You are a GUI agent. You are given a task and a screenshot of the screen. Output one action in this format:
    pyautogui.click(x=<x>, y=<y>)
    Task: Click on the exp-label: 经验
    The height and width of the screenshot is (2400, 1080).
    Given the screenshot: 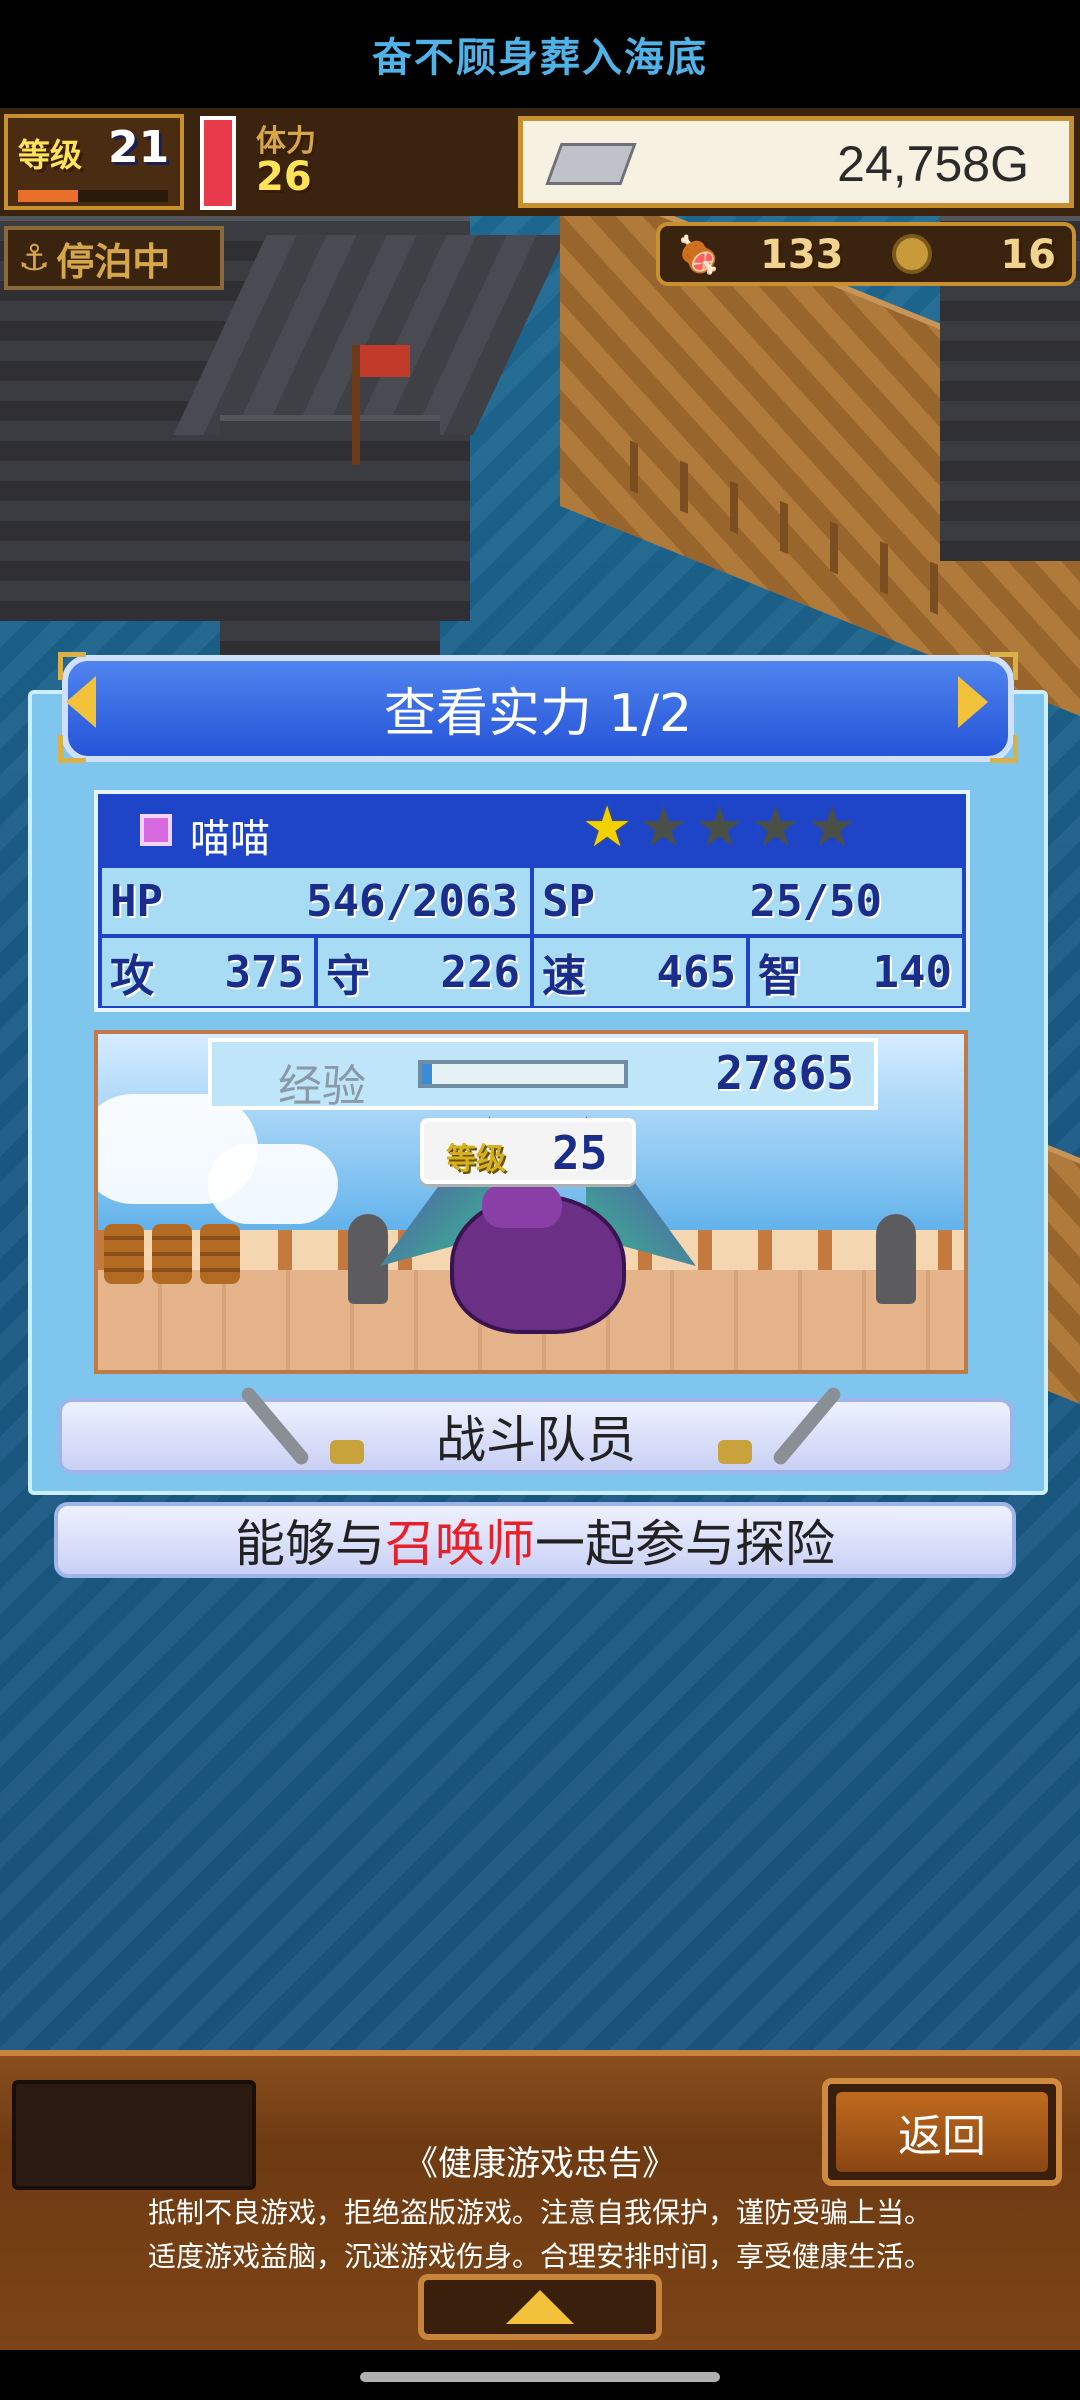 What is the action you would take?
    pyautogui.click(x=322, y=1086)
    